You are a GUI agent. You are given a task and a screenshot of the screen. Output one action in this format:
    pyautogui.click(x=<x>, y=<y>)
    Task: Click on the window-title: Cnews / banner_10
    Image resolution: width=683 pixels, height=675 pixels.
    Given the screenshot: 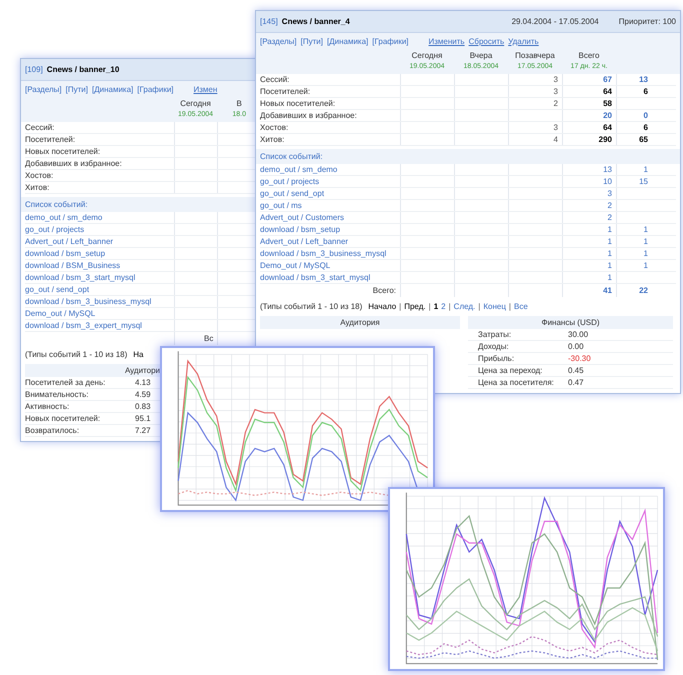 What is the action you would take?
    pyautogui.click(x=83, y=69)
    